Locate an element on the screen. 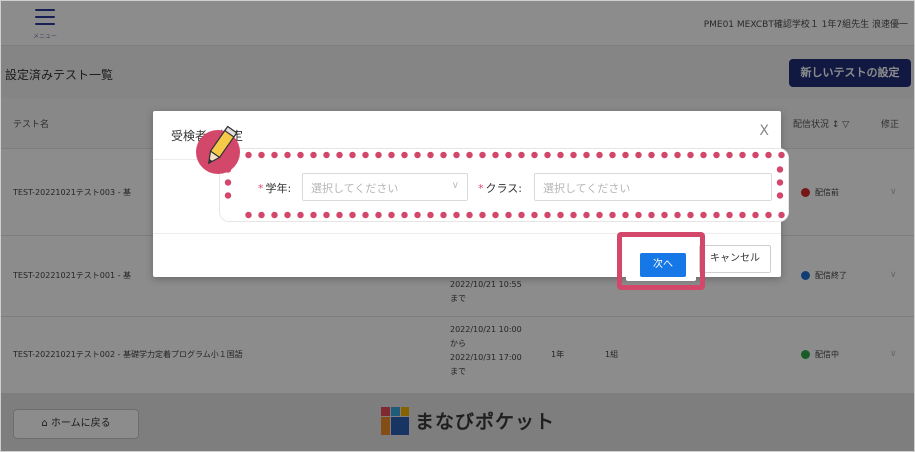 The image size is (915, 452). grade-placeholder: 選択してください is located at coordinates (355, 188).